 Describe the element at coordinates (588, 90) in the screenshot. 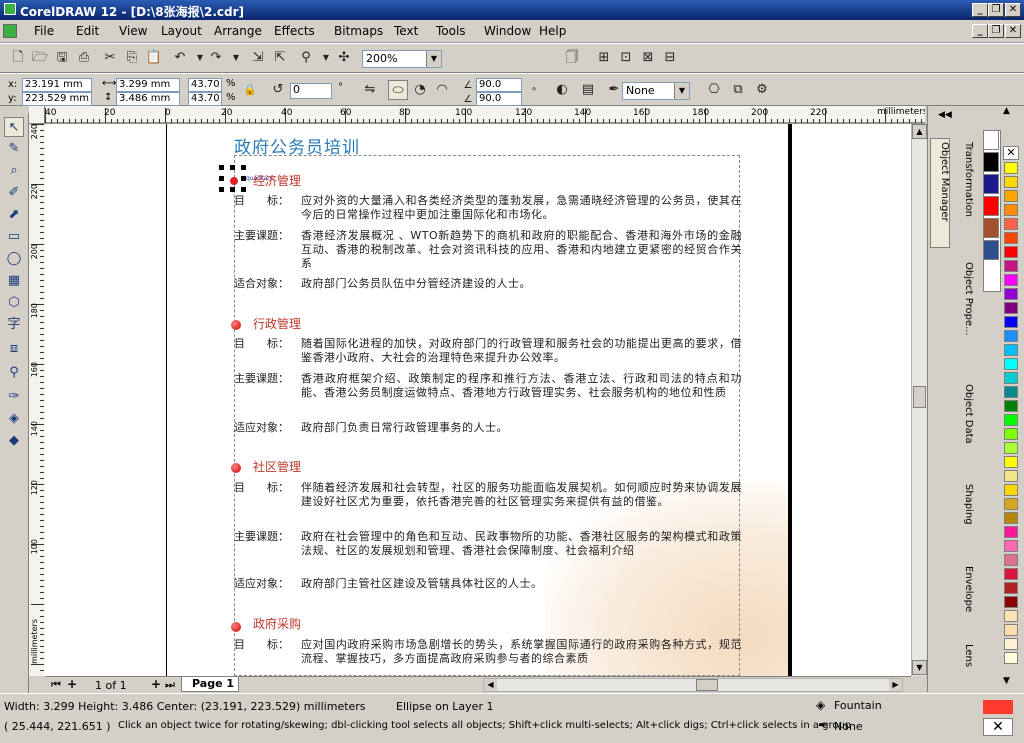

I see `text-wrap-icon: ▤` at that location.